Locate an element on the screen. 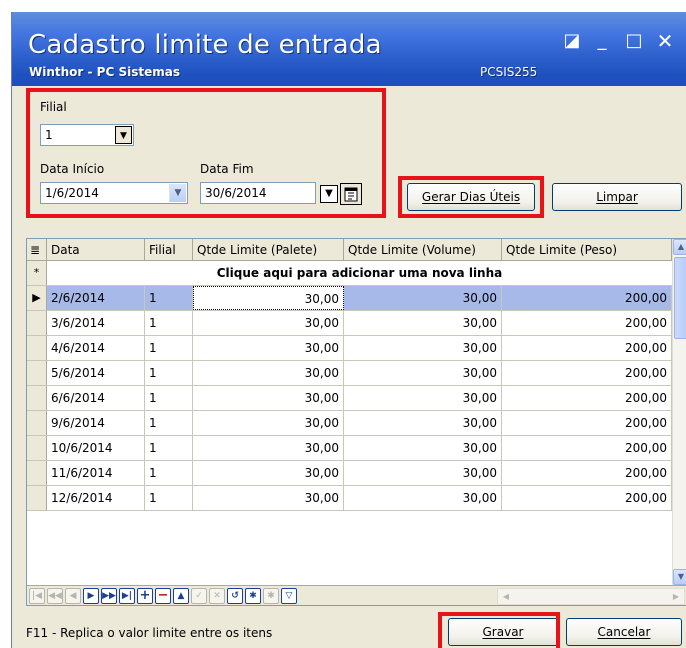 This screenshot has height=648, width=686. scroll-up-icon: ▲ is located at coordinates (679, 247).